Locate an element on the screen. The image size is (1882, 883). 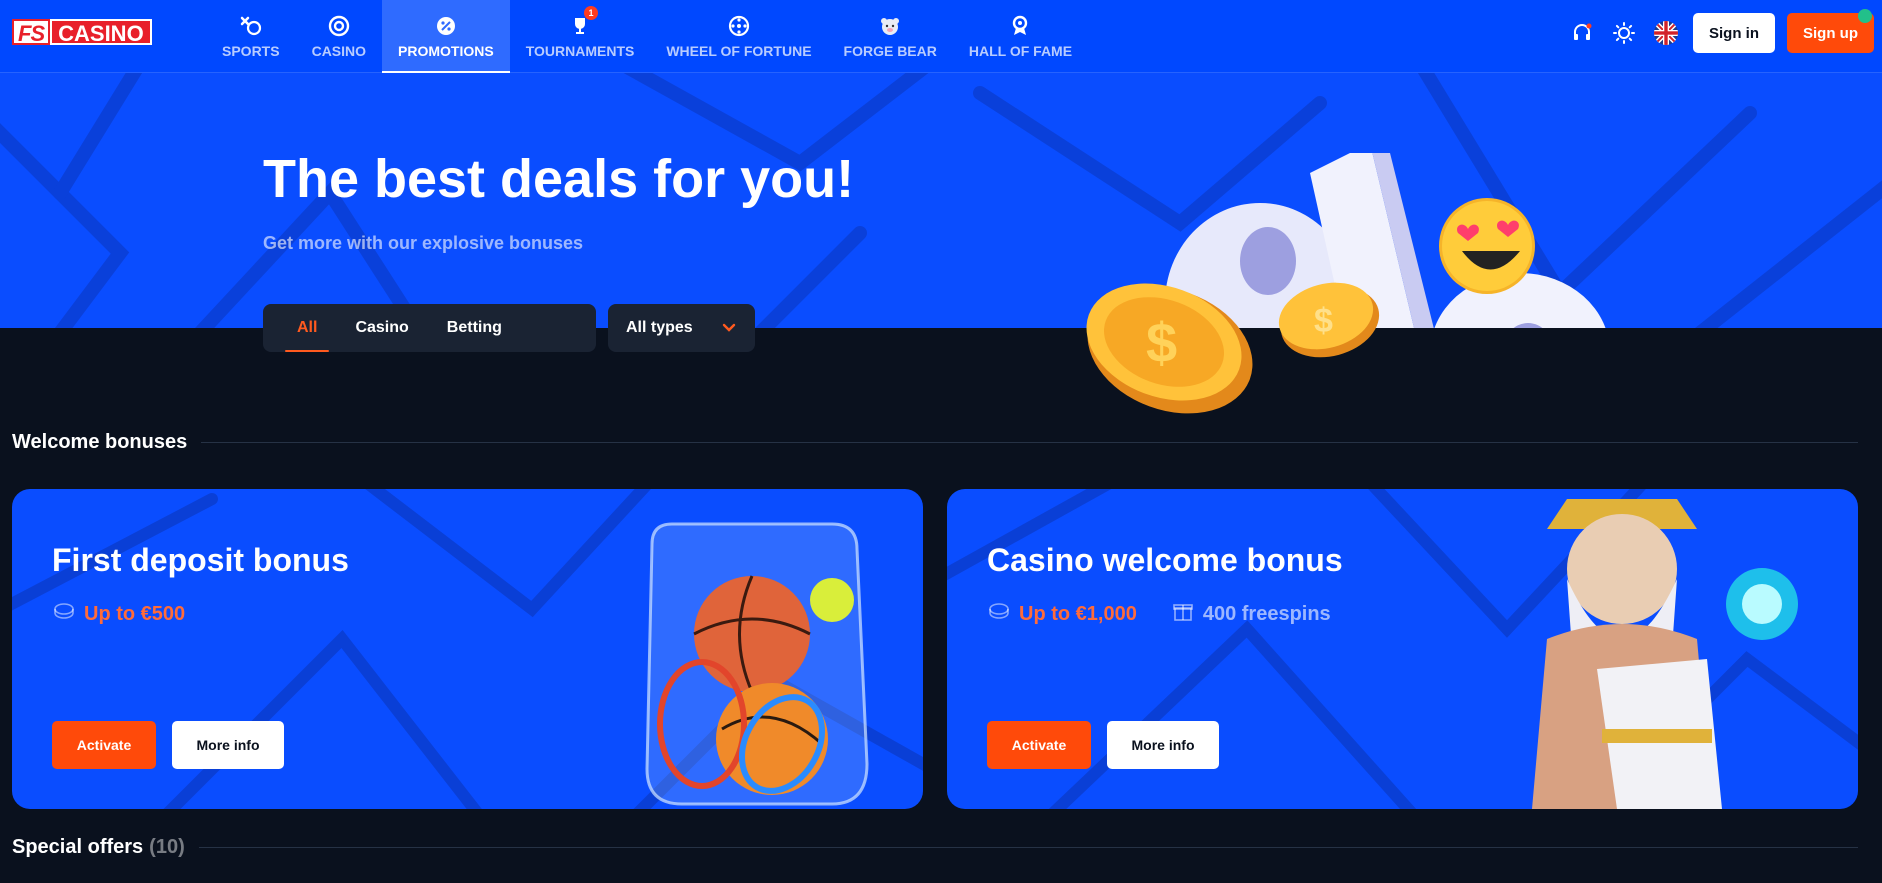
welcome-bonuses-header: Welcome bonuses is located at coordinates (935, 442).